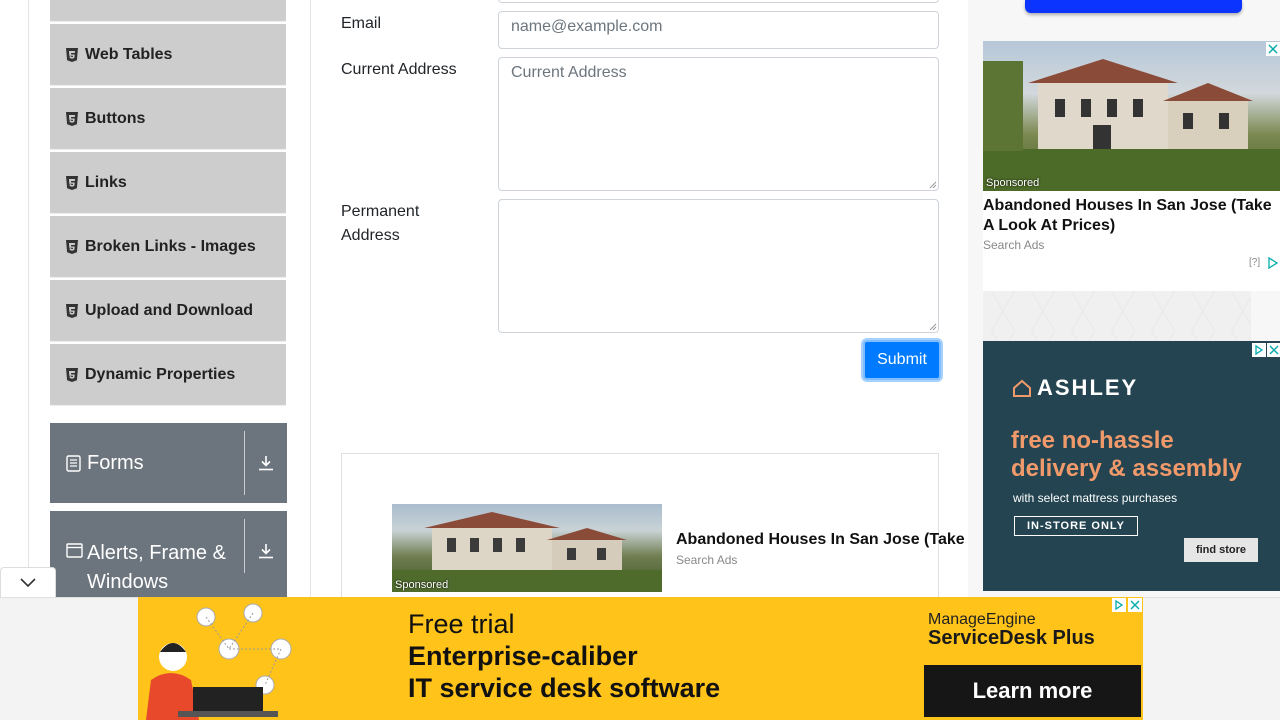  I want to click on current-address-label: Current Address, so click(399, 69).